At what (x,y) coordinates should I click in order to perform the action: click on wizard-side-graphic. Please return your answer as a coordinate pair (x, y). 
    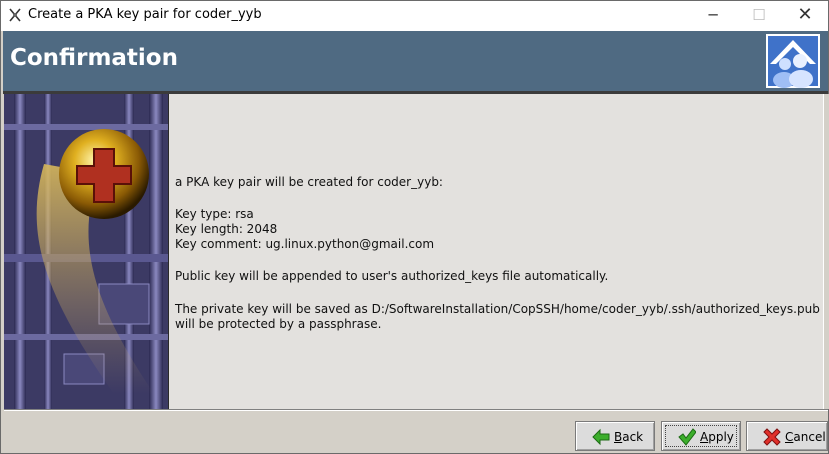
    Looking at the image, I should click on (86, 251).